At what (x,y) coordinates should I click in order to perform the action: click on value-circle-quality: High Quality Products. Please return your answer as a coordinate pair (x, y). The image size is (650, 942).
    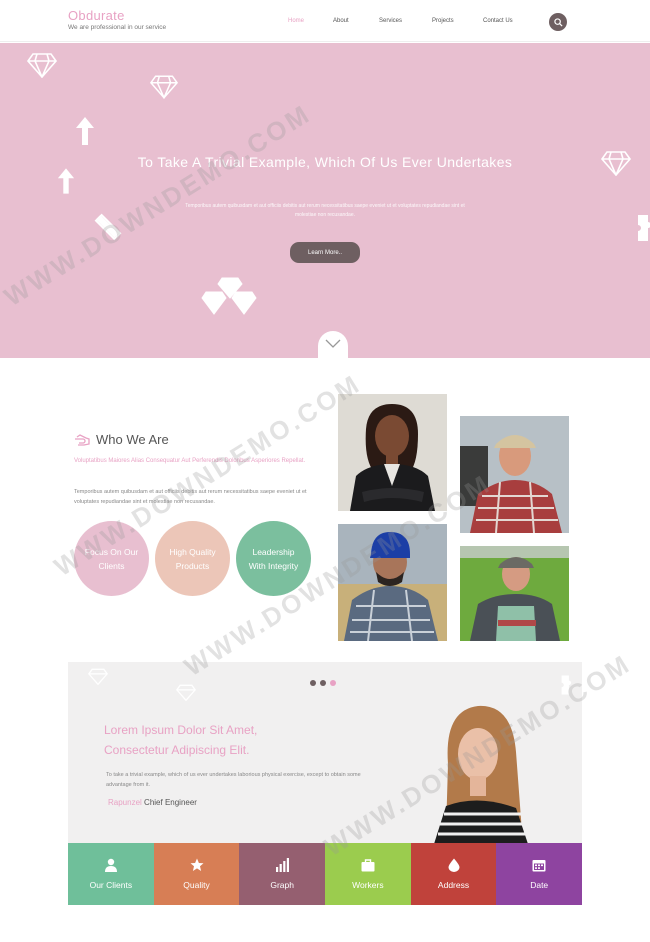
    Looking at the image, I should click on (192, 558).